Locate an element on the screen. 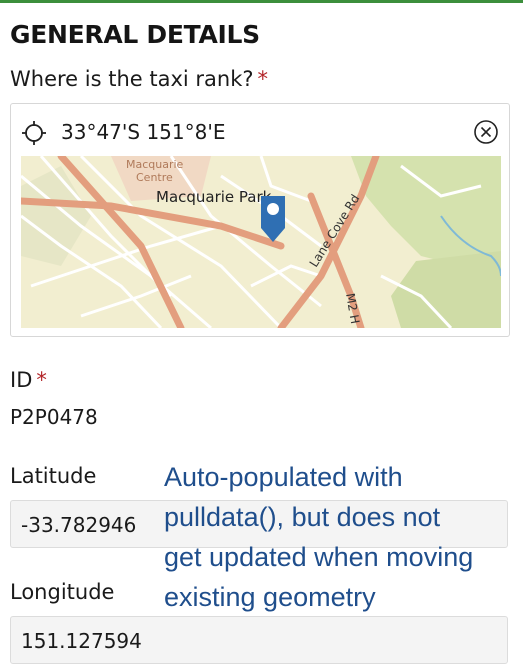  id-field-value: P2P0478 is located at coordinates (54, 417).